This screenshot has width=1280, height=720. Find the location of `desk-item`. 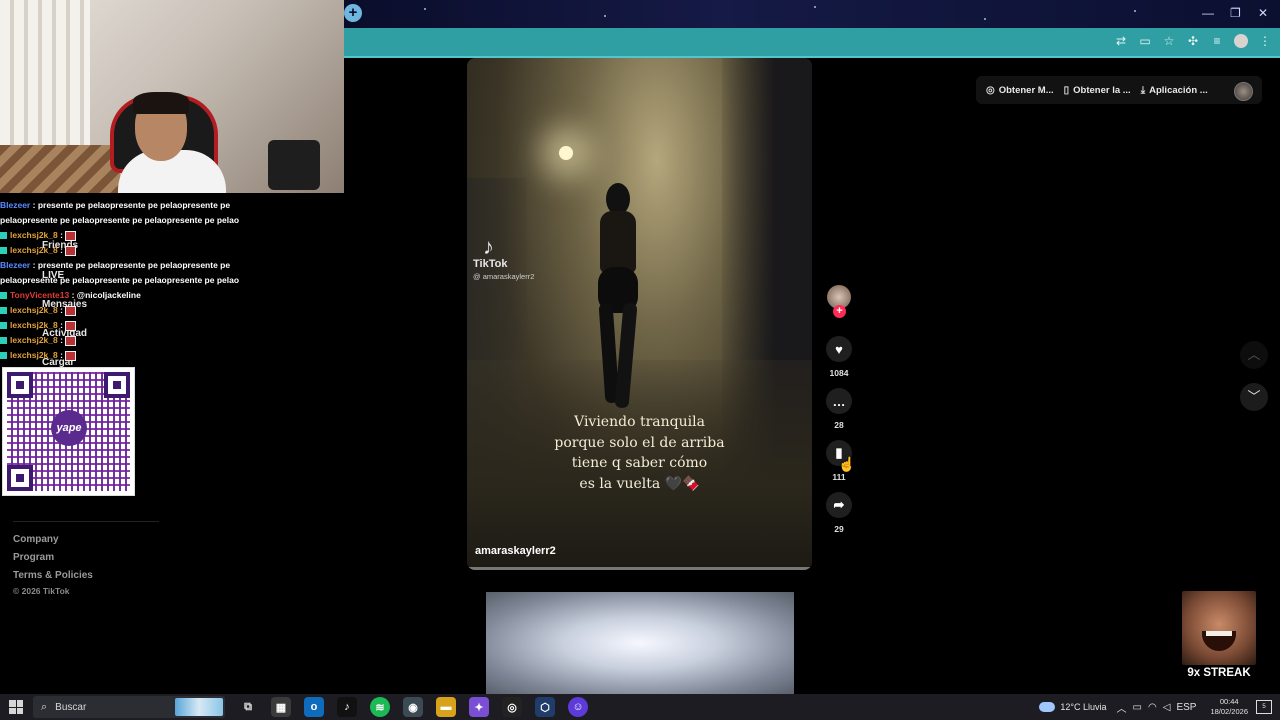

desk-item is located at coordinates (294, 165).